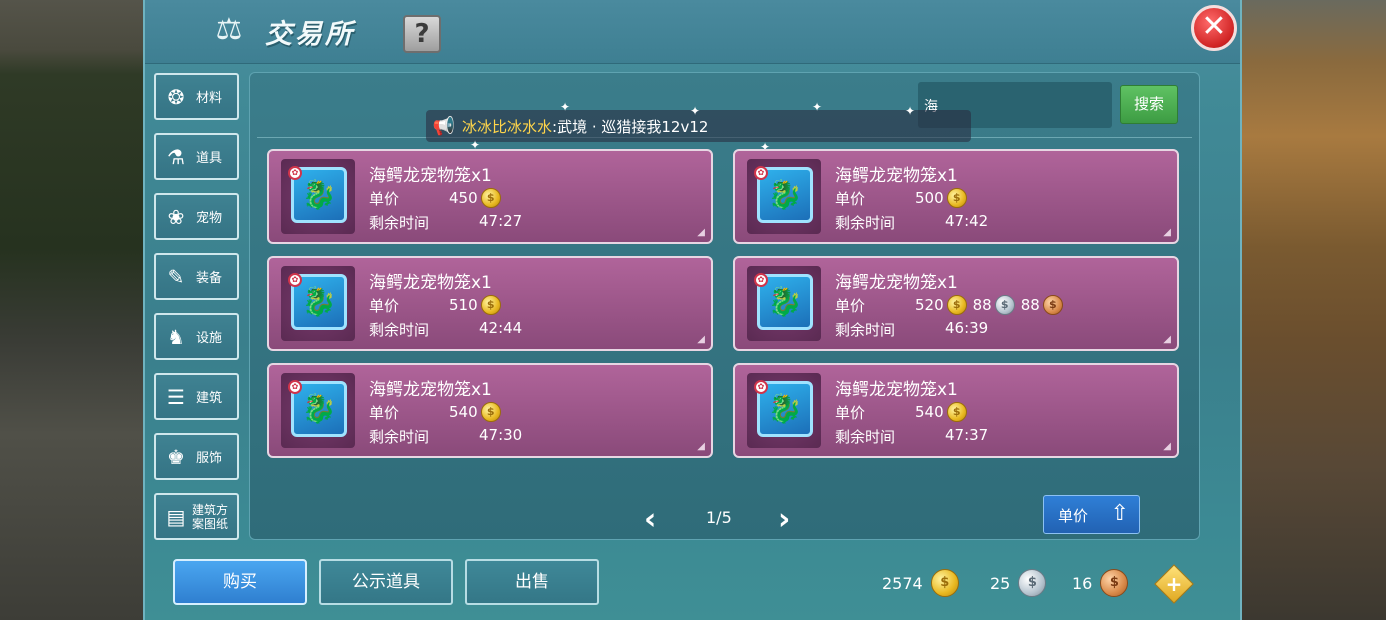 Image resolution: width=1386 pixels, height=620 pixels. Describe the element at coordinates (1214, 28) in the screenshot. I see `close-button: ✕` at that location.